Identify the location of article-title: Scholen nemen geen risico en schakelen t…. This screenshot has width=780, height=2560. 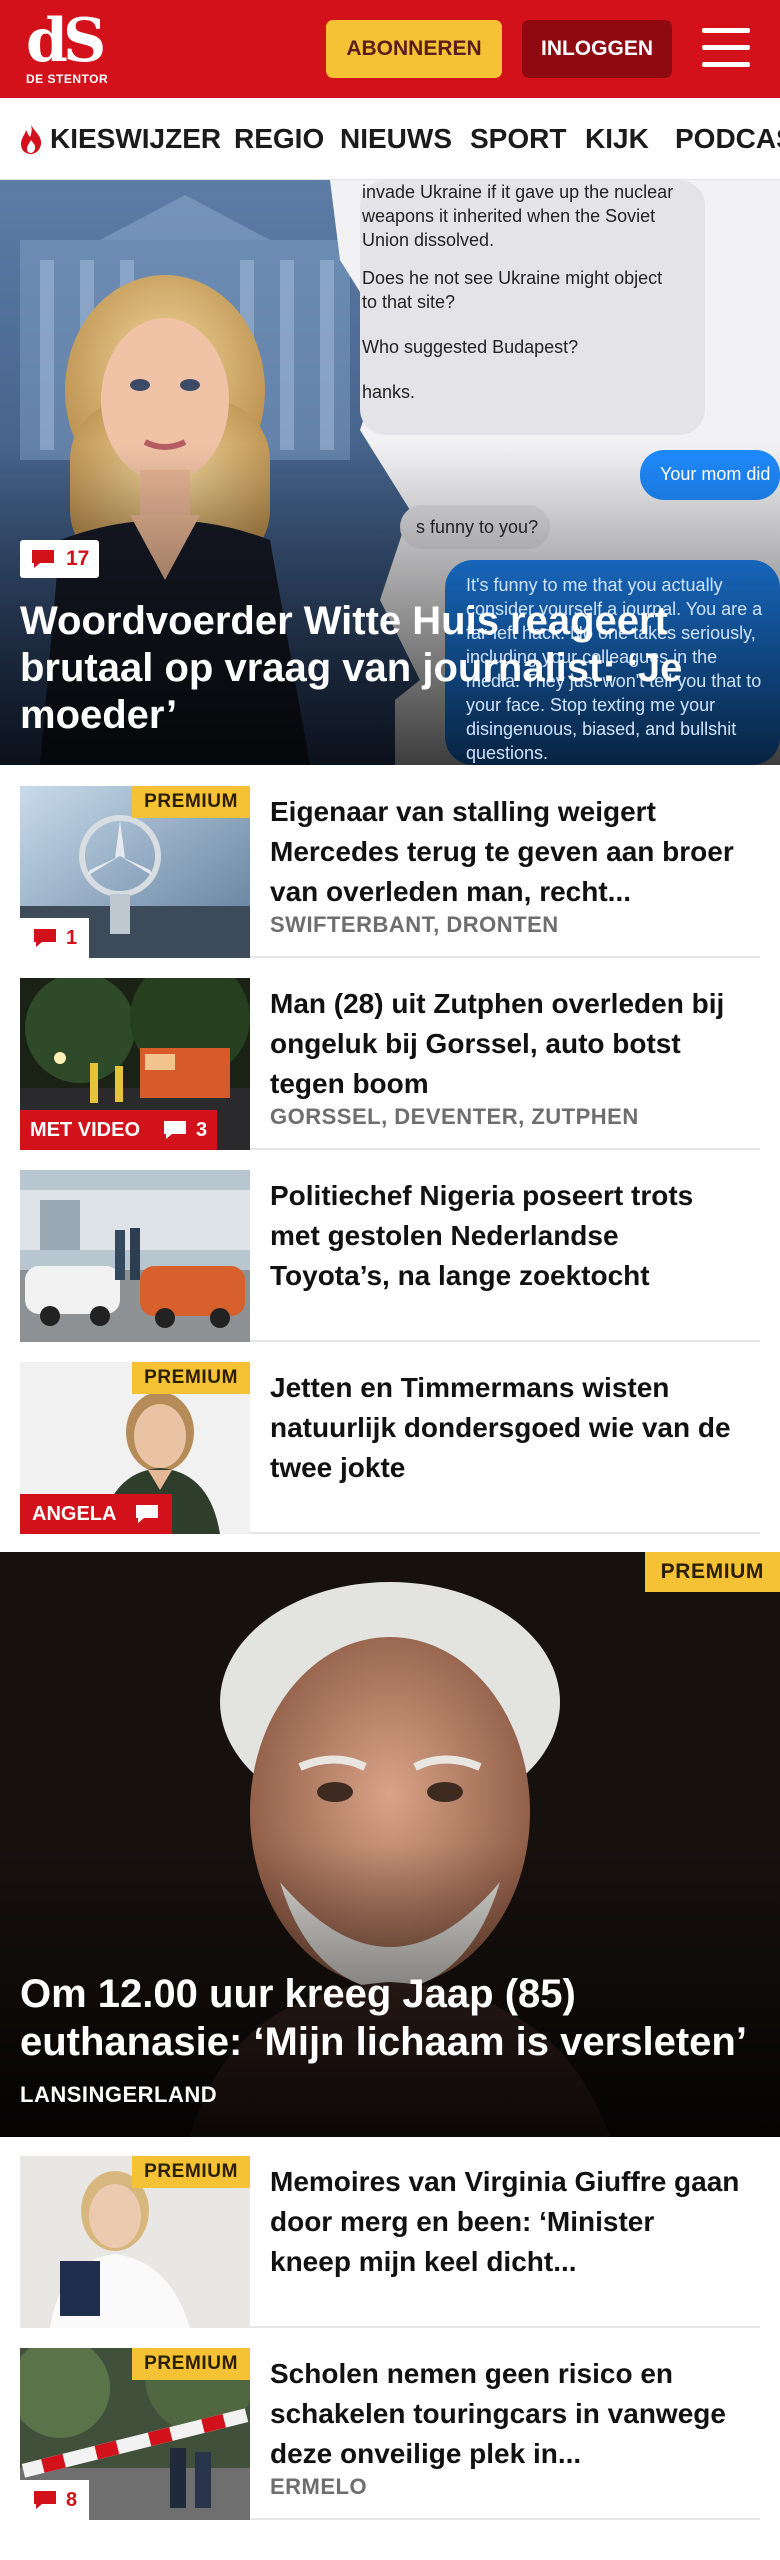
(505, 2414).